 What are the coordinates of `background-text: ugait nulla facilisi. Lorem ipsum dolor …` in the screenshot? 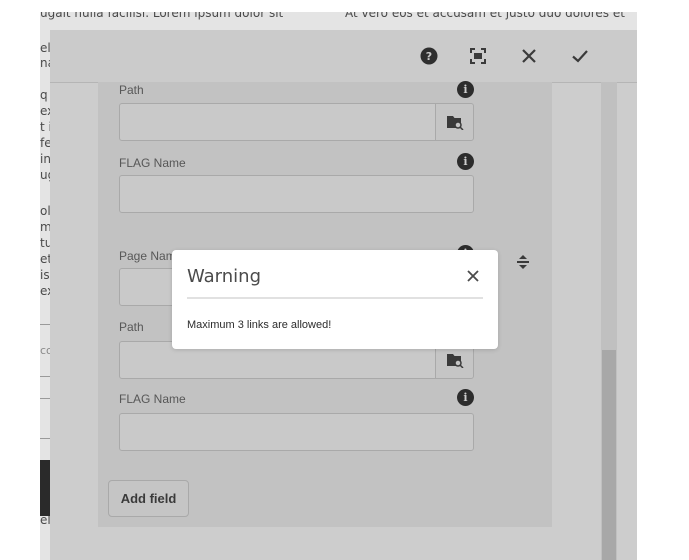 It's located at (162, 16).